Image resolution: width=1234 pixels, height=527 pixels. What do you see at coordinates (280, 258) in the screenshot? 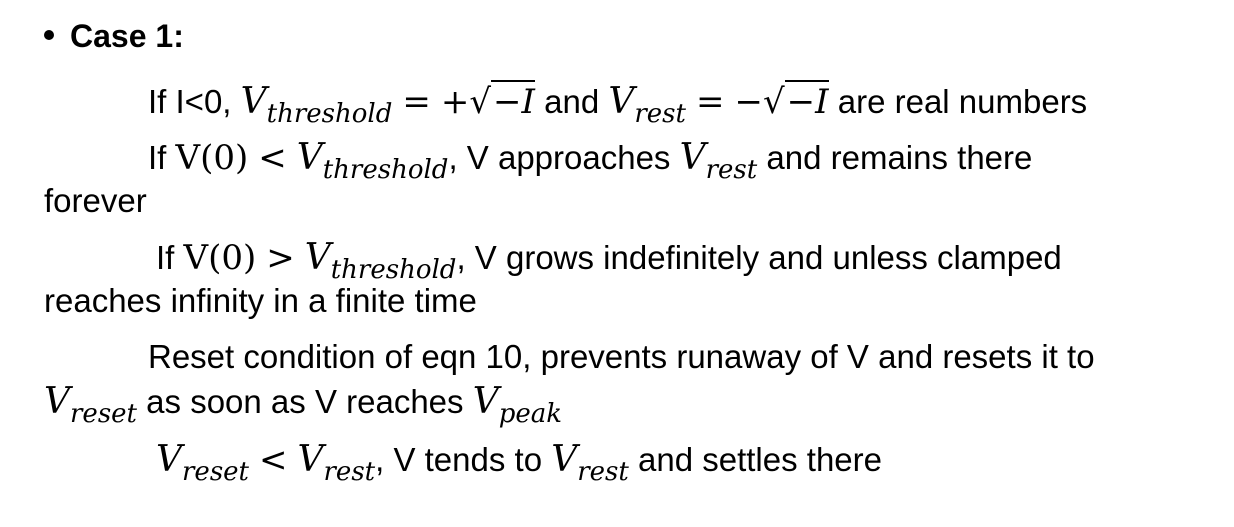
I see `math-greater-than: >` at bounding box center [280, 258].